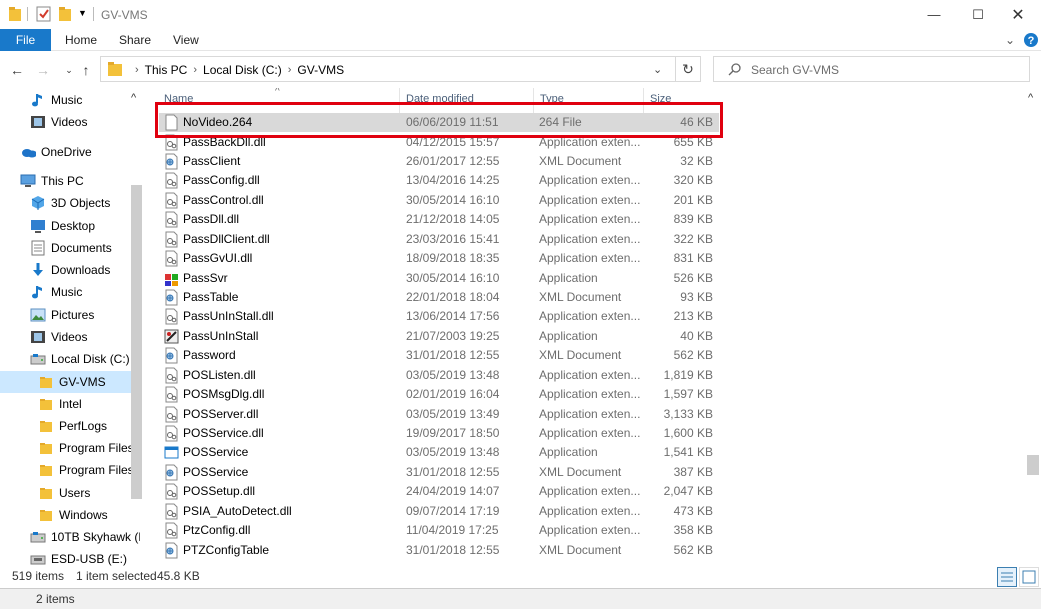 The height and width of the screenshot is (609, 1041). Describe the element at coordinates (70, 493) in the screenshot. I see `sidebar-item: Users` at that location.